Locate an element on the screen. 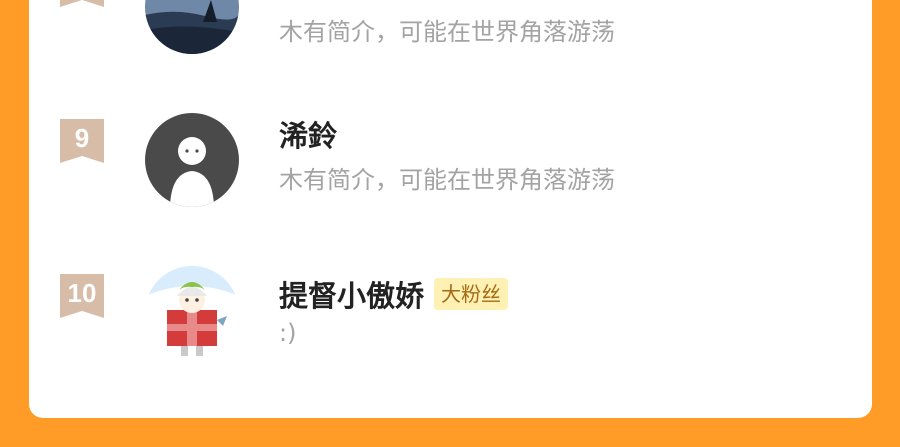 The image size is (900, 447). user-name: 浠鈴 is located at coordinates (308, 134).